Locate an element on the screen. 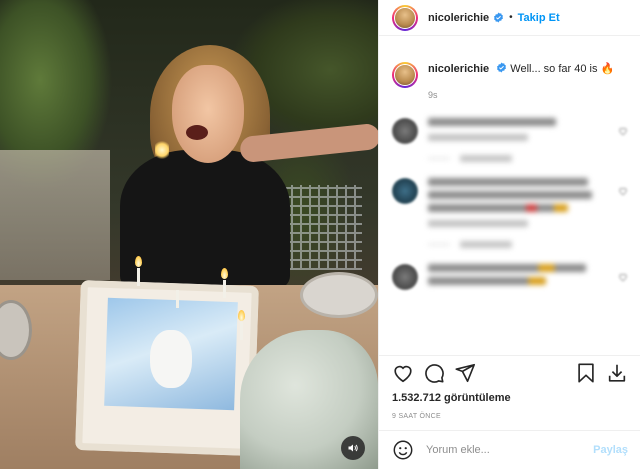 Image resolution: width=640 pixels, height=469 pixels. caption-text: Well... so far 40 is is located at coordinates (554, 69).